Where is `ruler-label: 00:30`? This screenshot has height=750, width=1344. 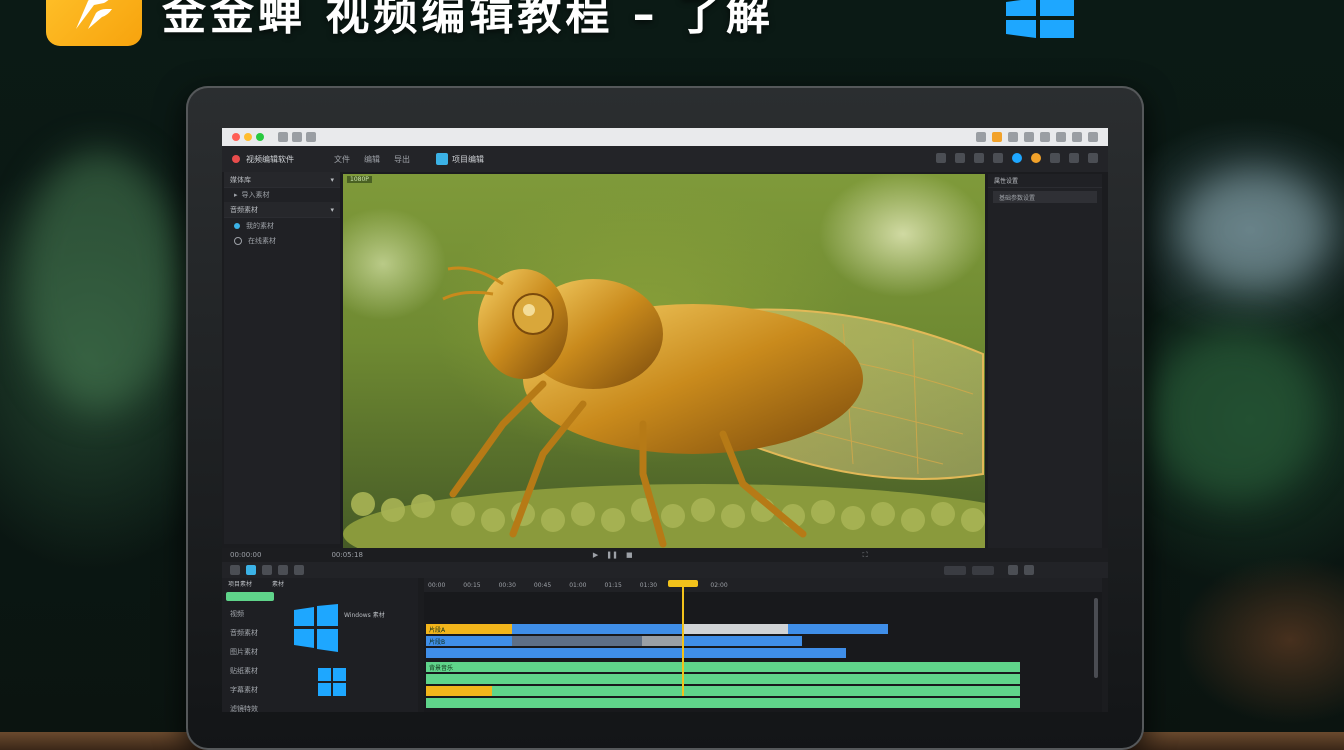
ruler-label: 00:30 is located at coordinates (507, 585).